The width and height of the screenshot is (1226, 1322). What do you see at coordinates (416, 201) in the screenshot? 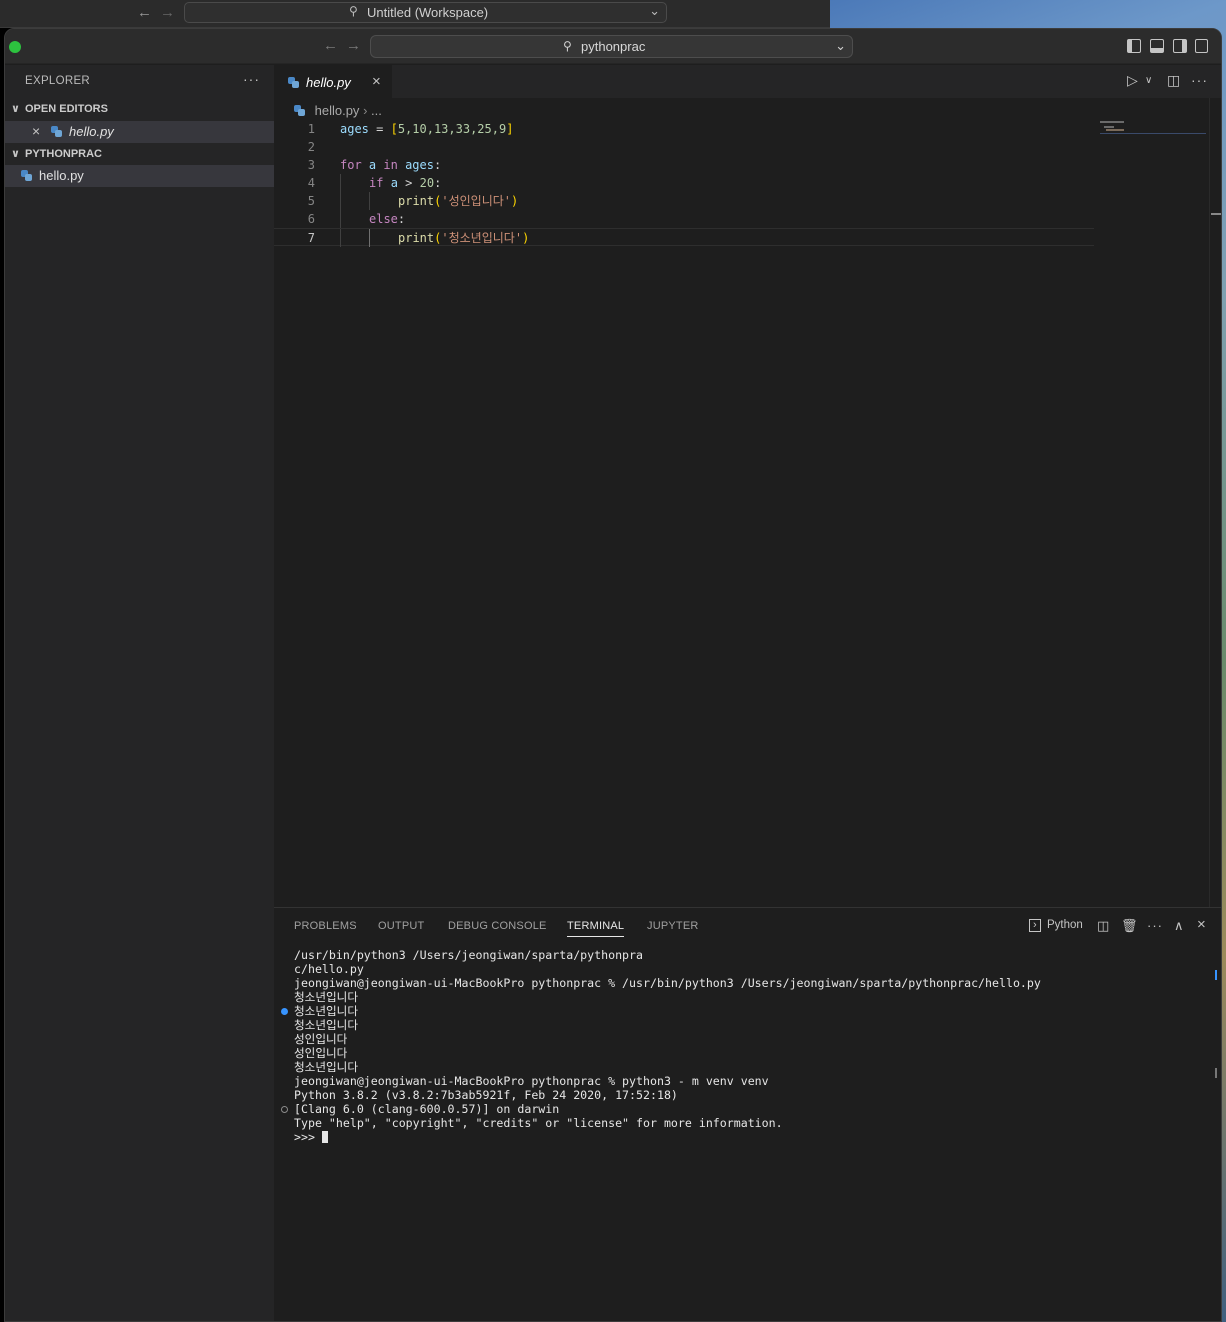
I see `token: print` at bounding box center [416, 201].